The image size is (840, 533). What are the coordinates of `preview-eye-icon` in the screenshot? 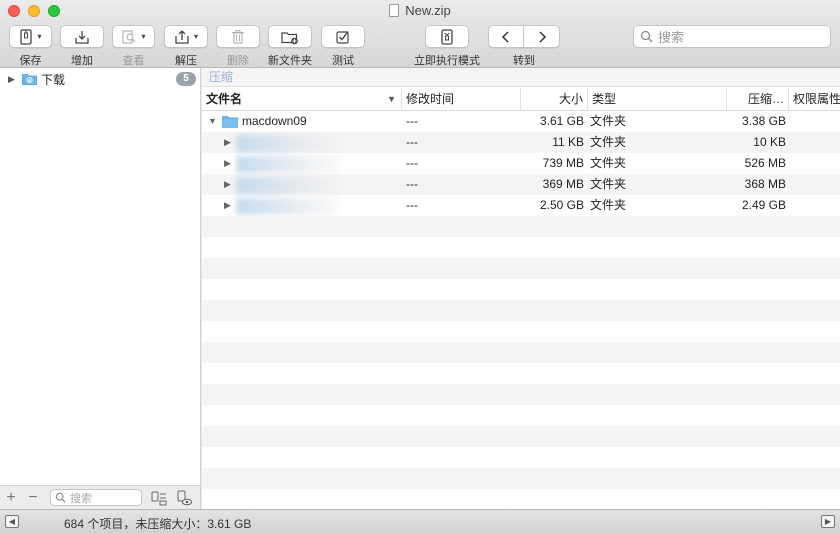 It's located at (184, 498).